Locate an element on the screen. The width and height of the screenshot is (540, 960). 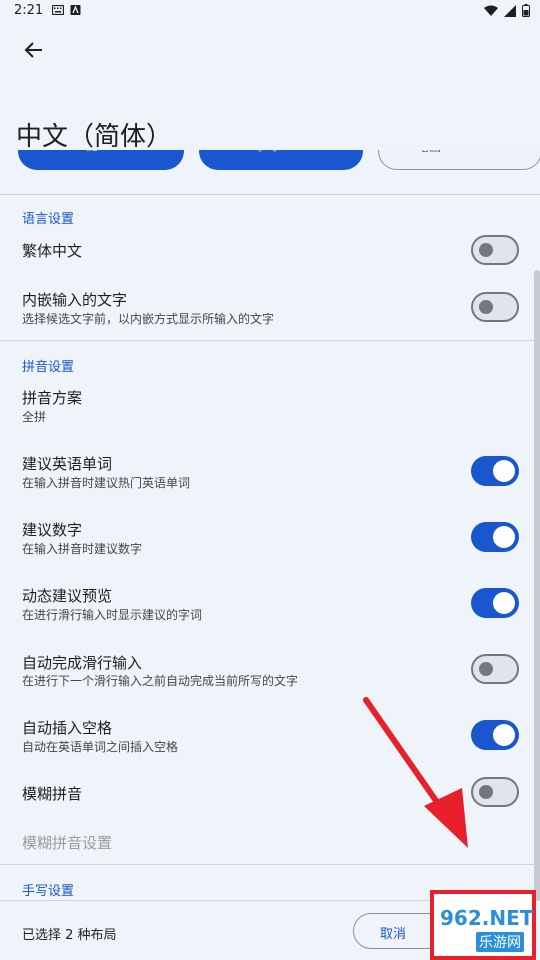
signal-icon is located at coordinates (510, 10).